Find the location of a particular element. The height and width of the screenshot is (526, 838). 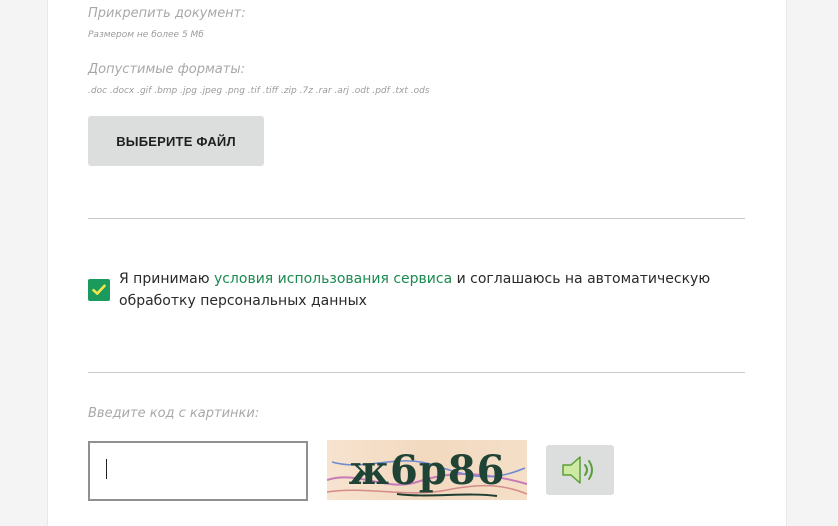

consent-text-before: Я принимаю is located at coordinates (166, 279).